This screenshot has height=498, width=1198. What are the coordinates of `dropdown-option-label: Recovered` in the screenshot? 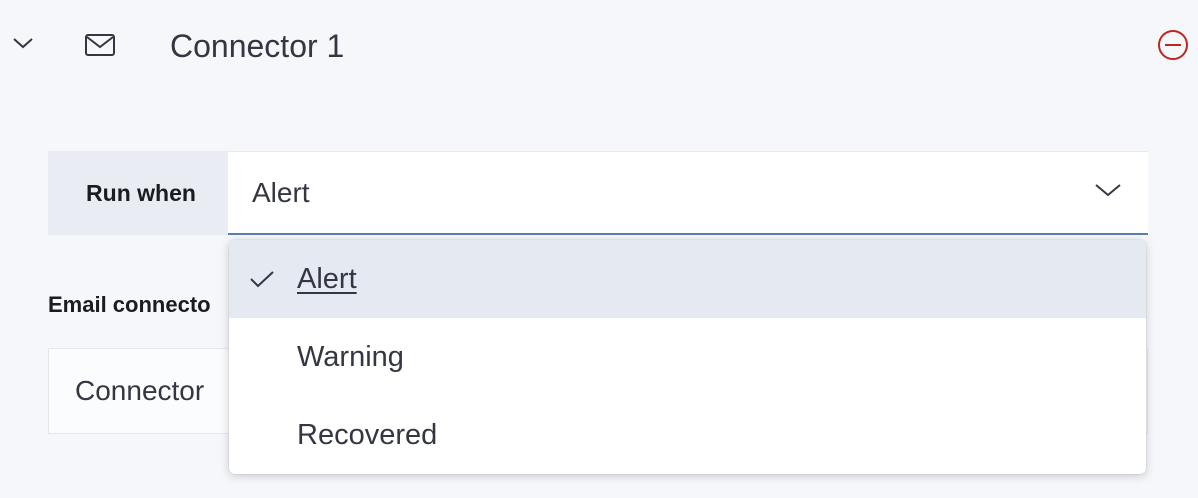 It's located at (367, 434).